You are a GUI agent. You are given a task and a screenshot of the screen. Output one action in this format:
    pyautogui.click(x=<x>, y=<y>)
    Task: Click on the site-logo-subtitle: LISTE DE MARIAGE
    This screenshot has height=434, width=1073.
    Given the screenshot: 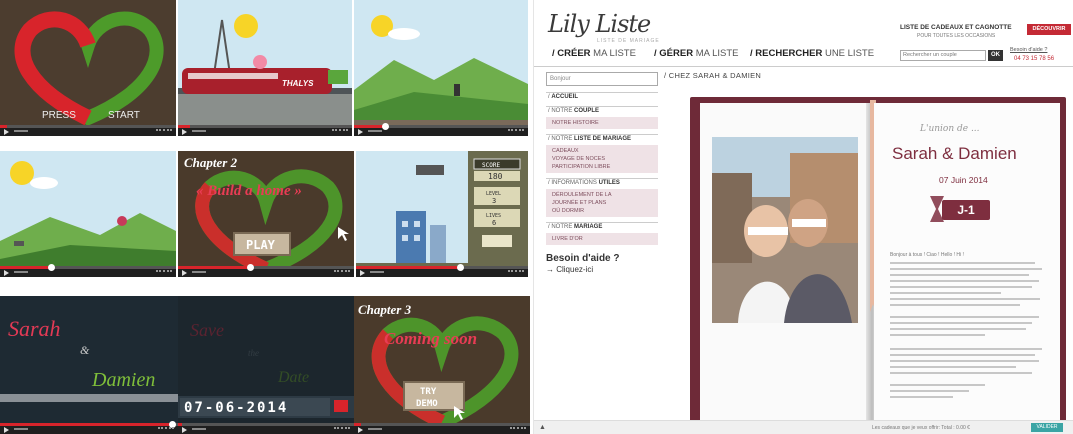 What is the action you would take?
    pyautogui.click(x=628, y=41)
    